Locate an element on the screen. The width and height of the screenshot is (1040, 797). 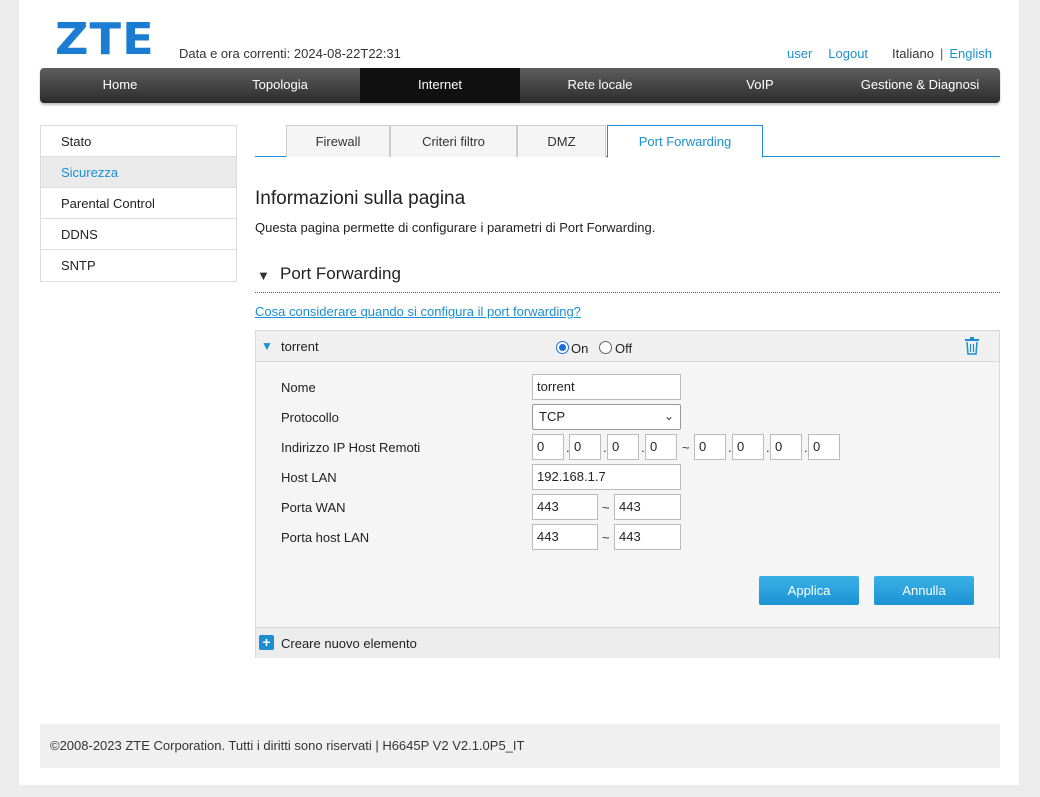
tab-firewall: Firewall is located at coordinates (338, 141).